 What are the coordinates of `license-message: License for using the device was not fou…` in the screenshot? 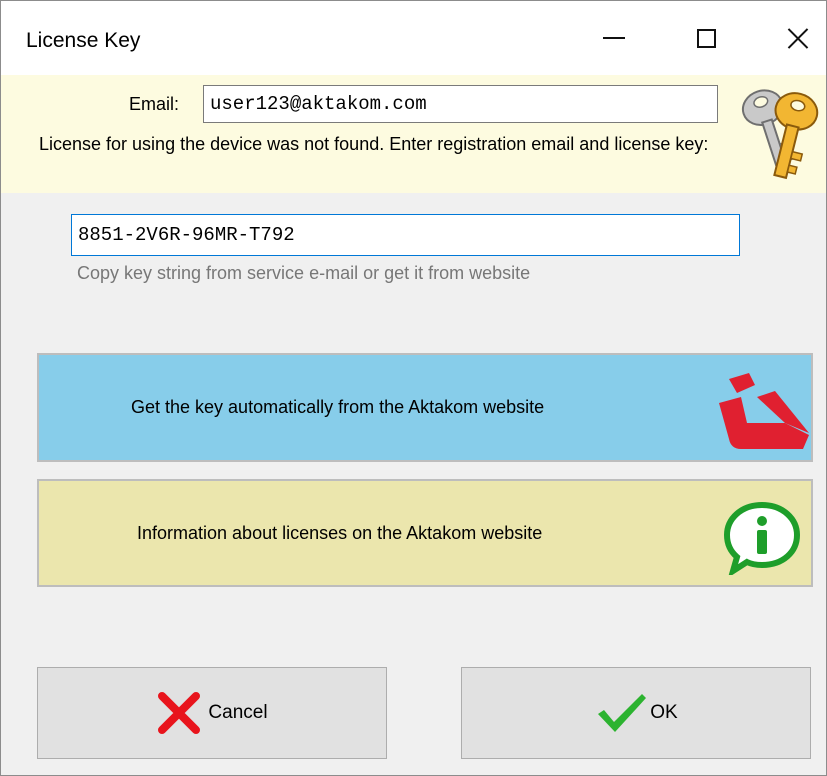 It's located at (374, 144).